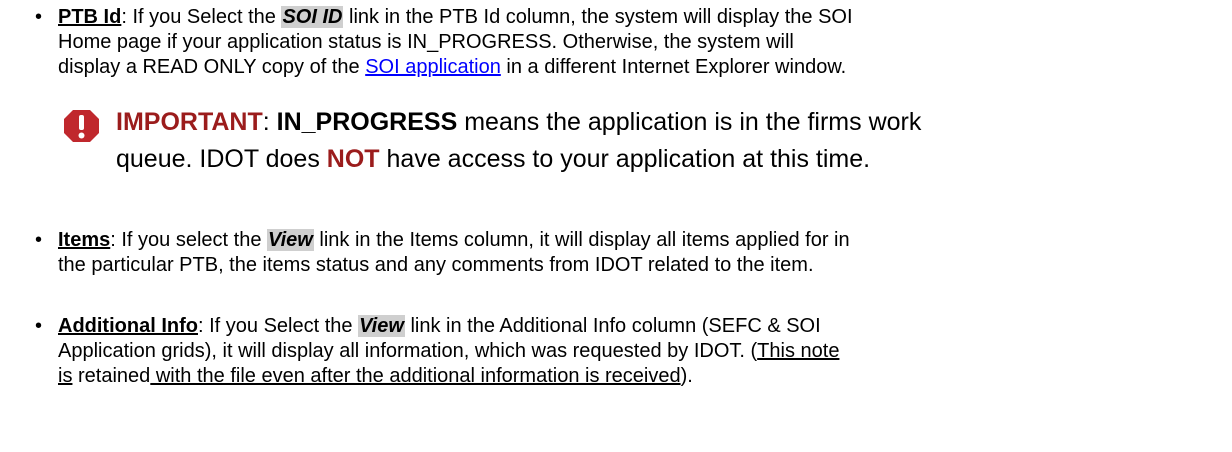 The height and width of the screenshot is (452, 1232). Describe the element at coordinates (84, 240) in the screenshot. I see `term-items: Items` at that location.